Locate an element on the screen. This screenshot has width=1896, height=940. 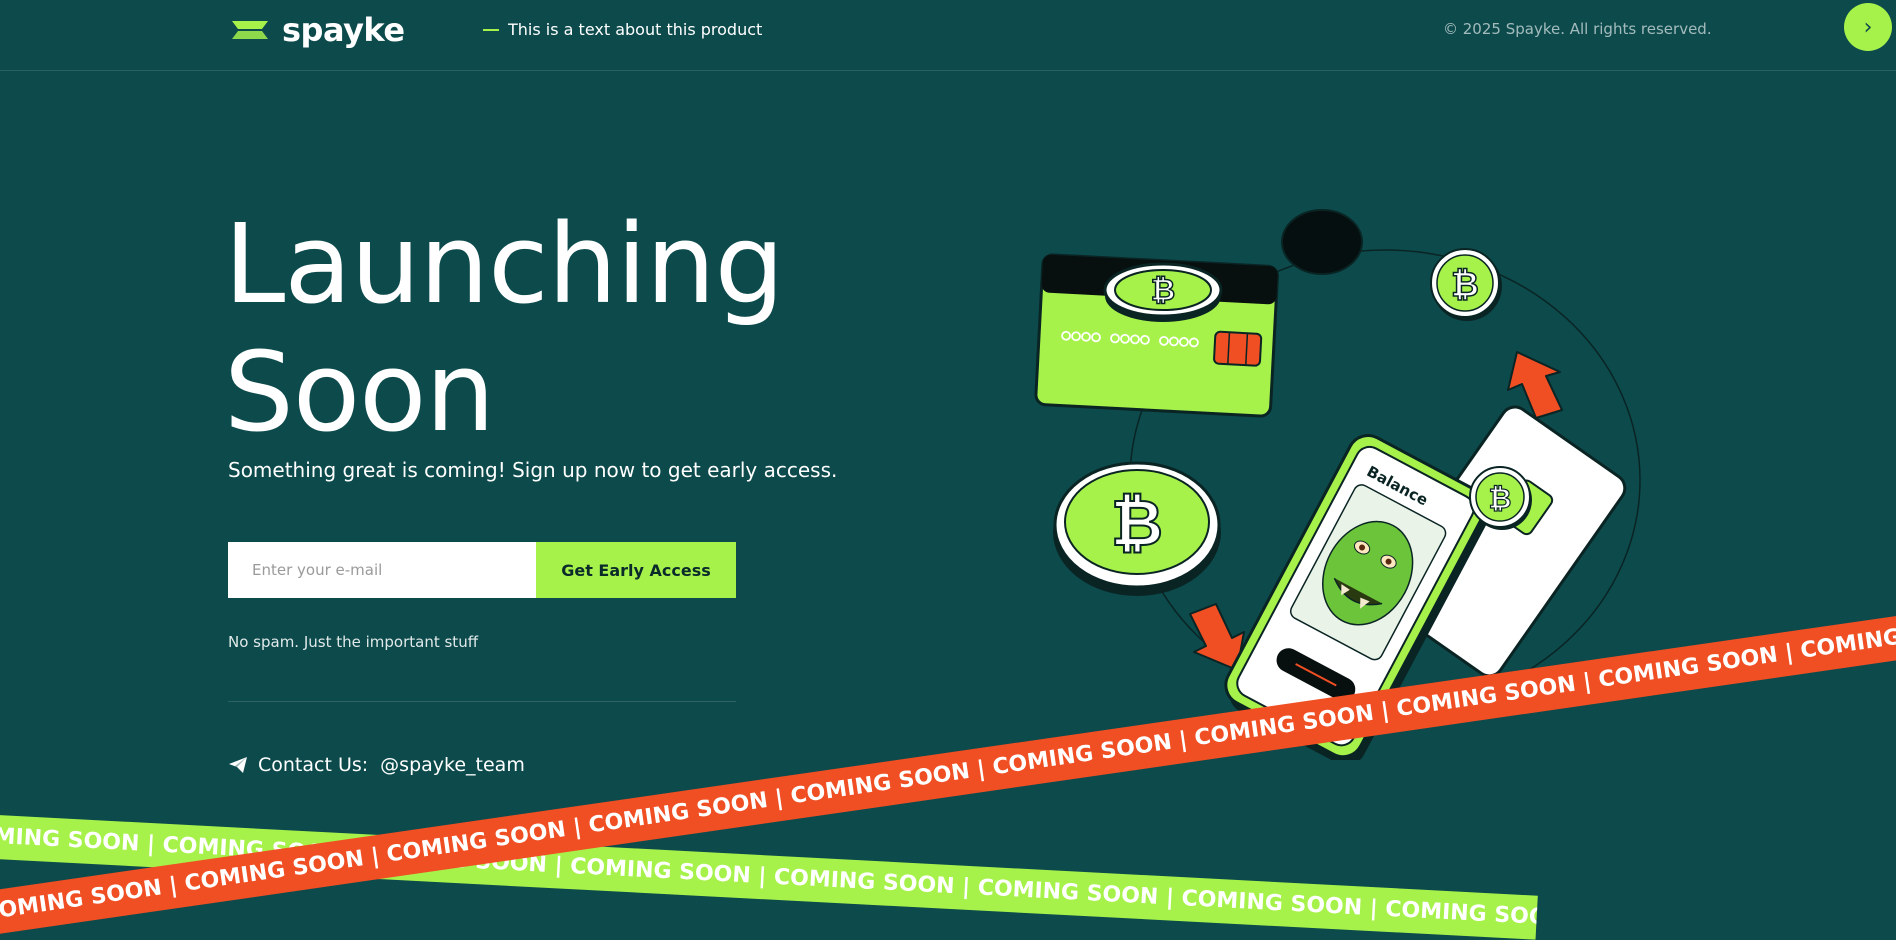
hero-title: Launching Soon is located at coordinates (504, 328).